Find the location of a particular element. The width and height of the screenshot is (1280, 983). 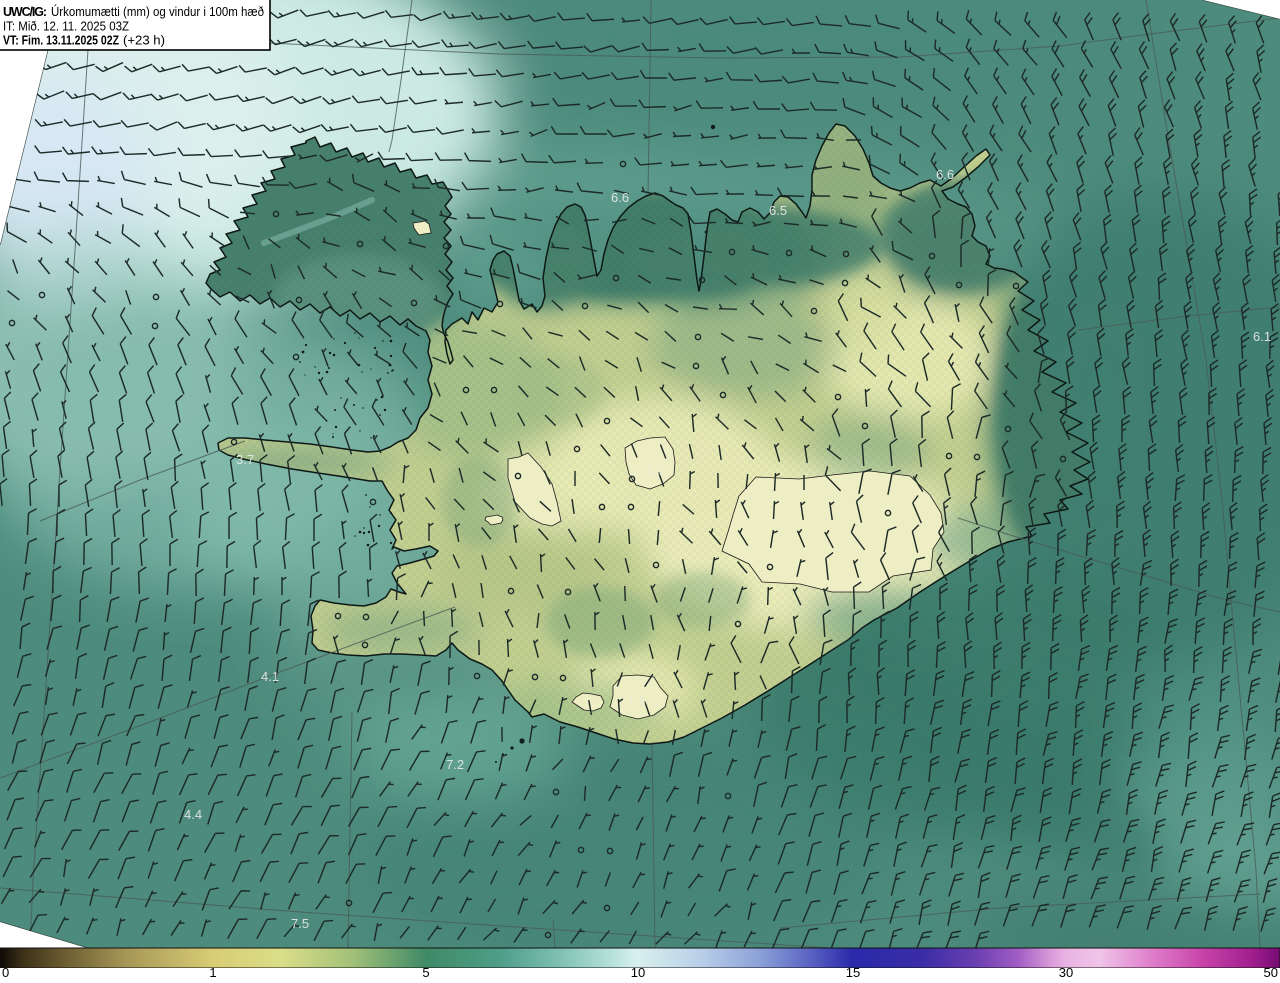

svg-text: 2.0 is located at coordinates (655, 470).